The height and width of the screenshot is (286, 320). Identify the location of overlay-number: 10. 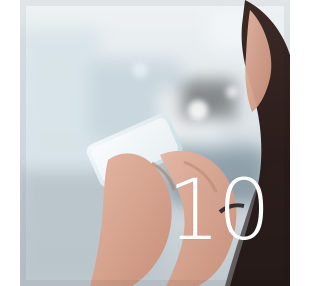
(219, 210).